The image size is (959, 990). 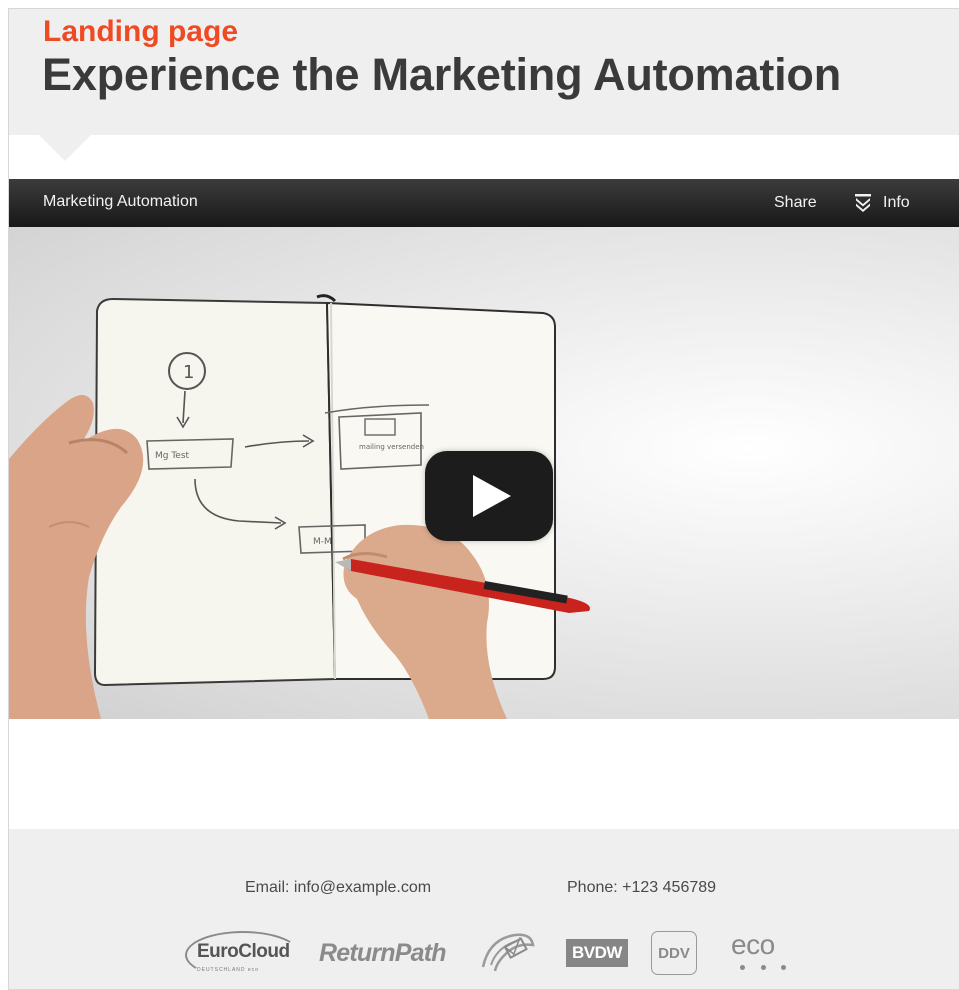 I want to click on eurocloud-wordmark: EuroCloud, so click(x=243, y=951).